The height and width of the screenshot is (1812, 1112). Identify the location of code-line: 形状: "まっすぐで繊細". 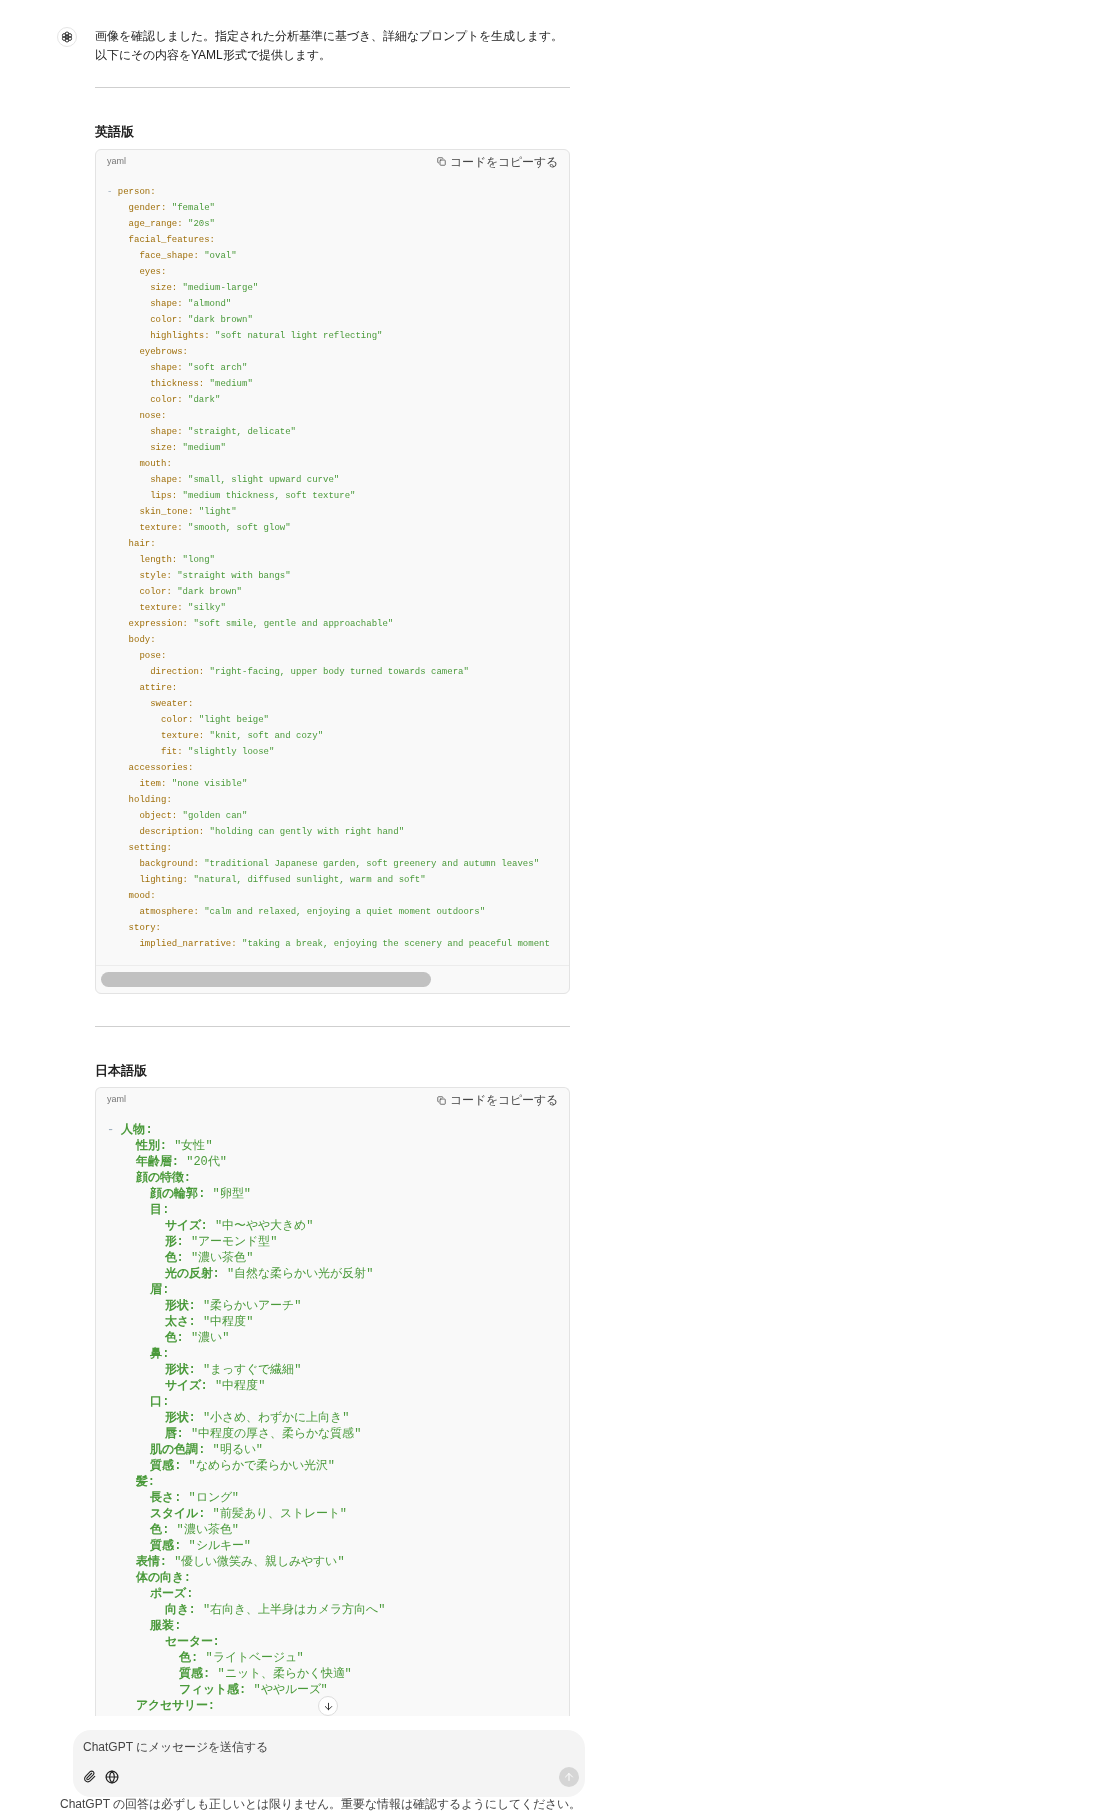
(233, 1370).